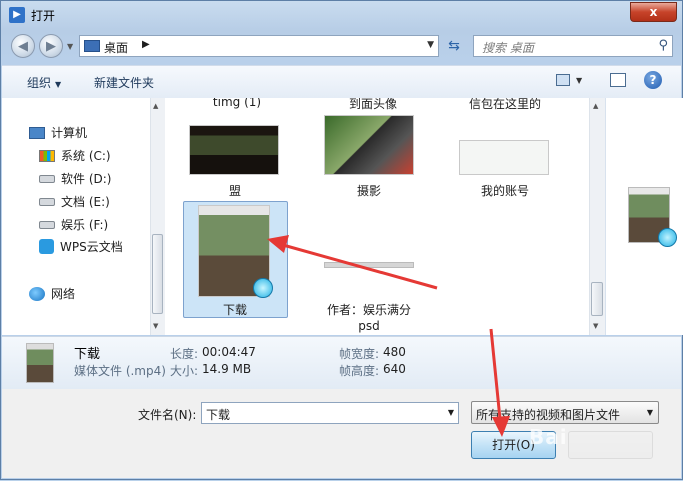 This screenshot has height=481, width=683. What do you see at coordinates (388, 336) in the screenshot?
I see `annotation-arrows` at bounding box center [388, 336].